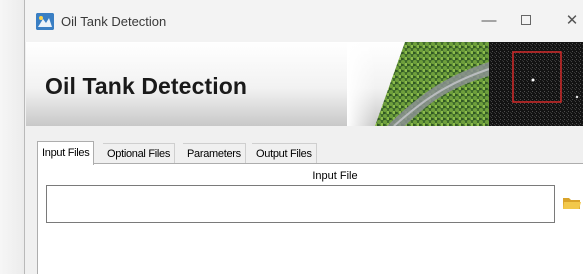 The height and width of the screenshot is (274, 583). I want to click on maximize-icon, so click(526, 19).